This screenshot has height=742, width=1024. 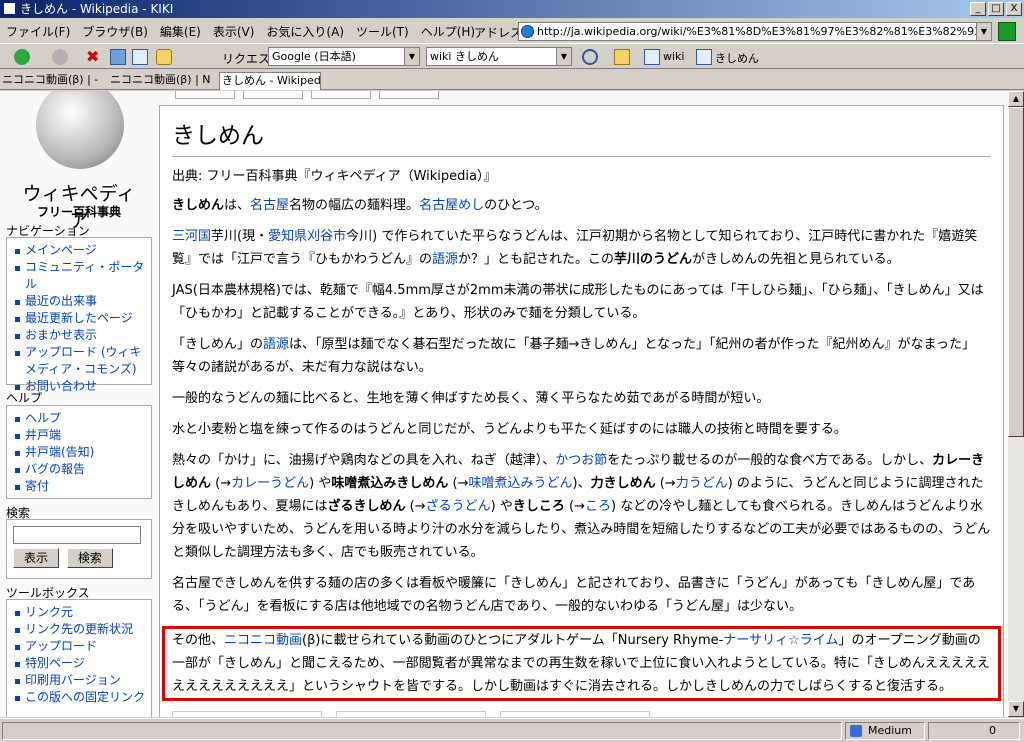 What do you see at coordinates (1016, 709) in the screenshot?
I see `scroll-down-icon: ▼` at bounding box center [1016, 709].